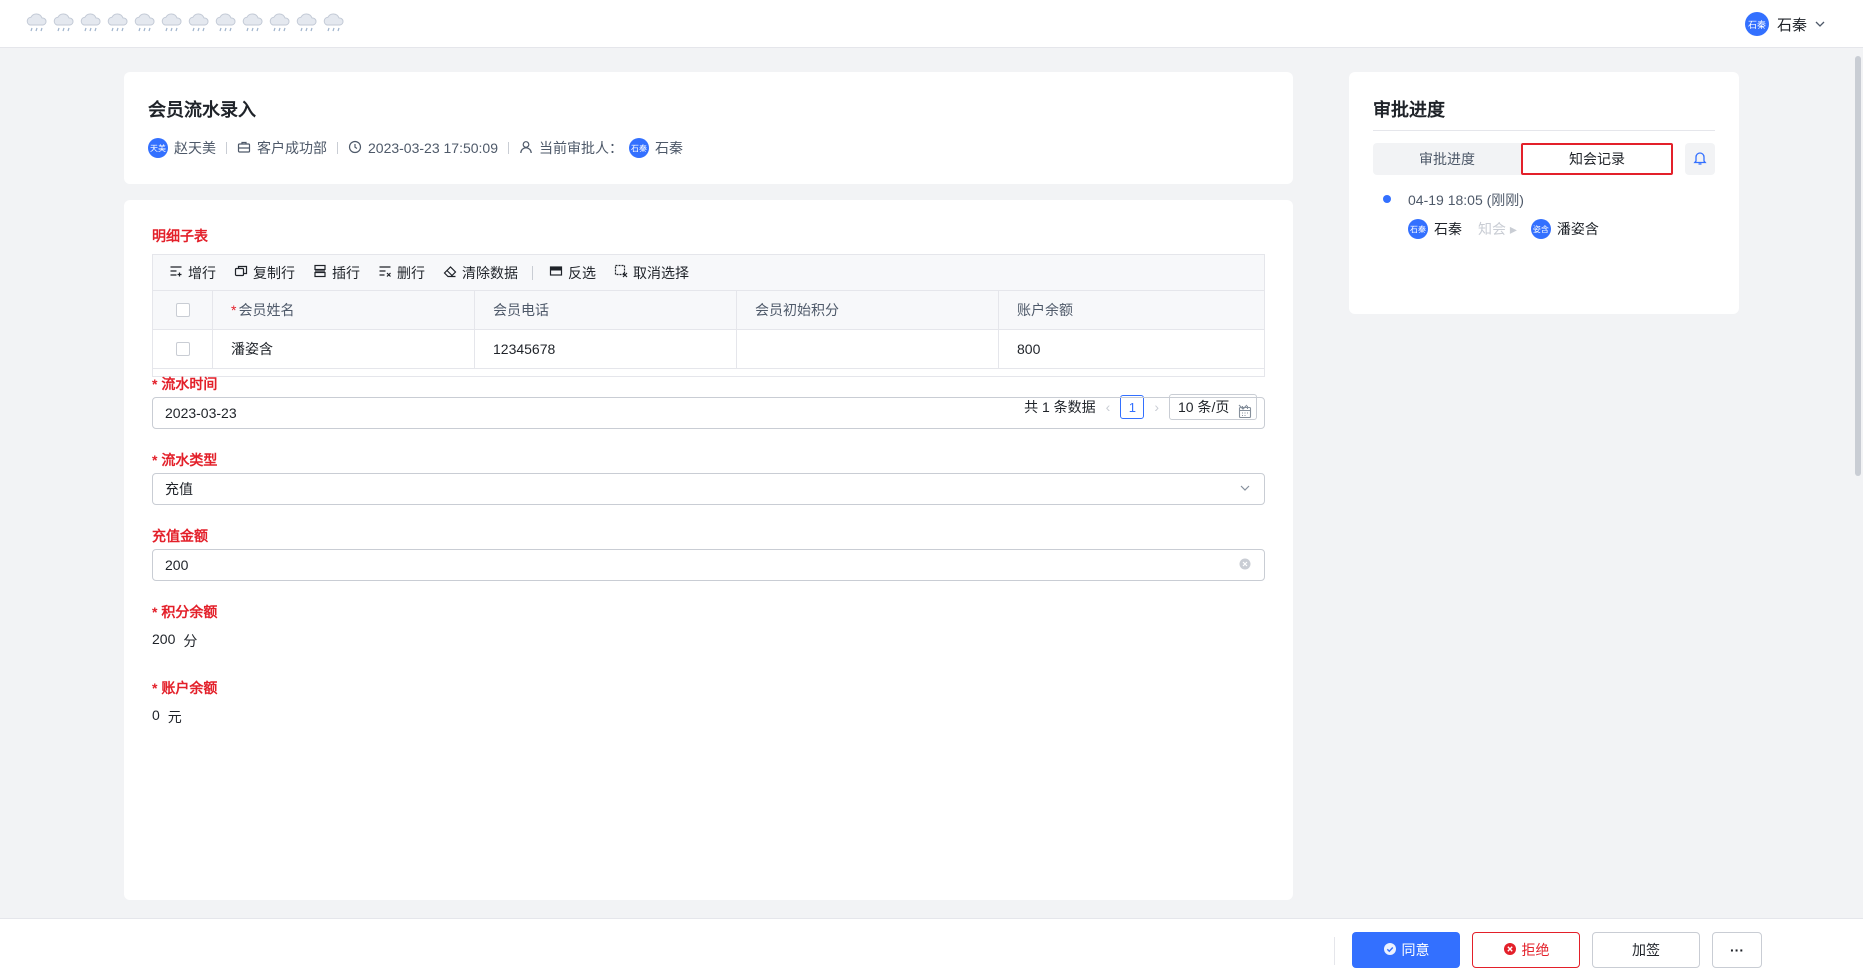  I want to click on more-actions-button: ···, so click(1737, 950).